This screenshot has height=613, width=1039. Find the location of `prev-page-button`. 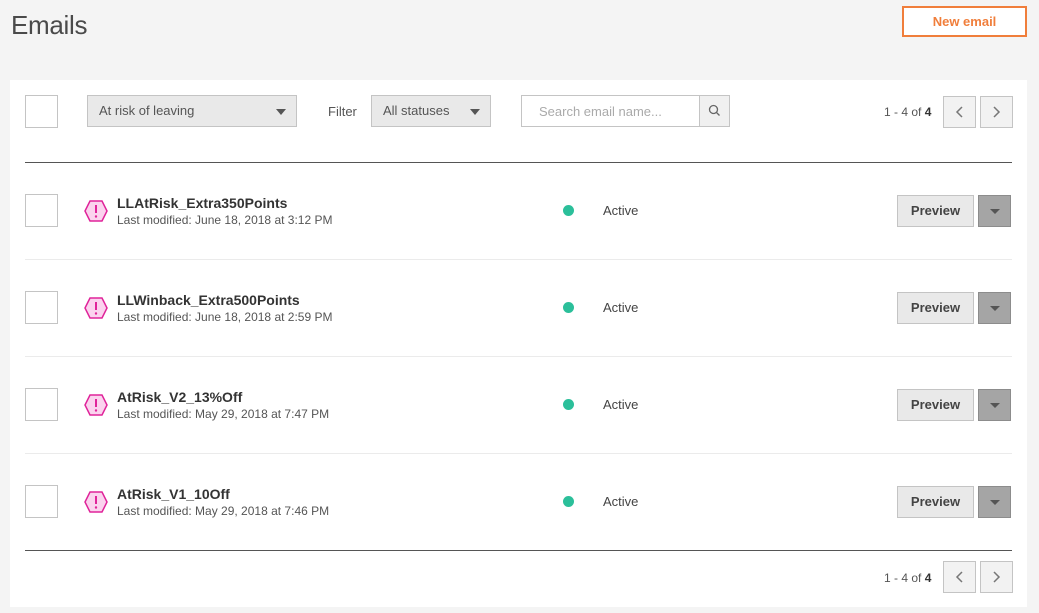

prev-page-button is located at coordinates (959, 112).